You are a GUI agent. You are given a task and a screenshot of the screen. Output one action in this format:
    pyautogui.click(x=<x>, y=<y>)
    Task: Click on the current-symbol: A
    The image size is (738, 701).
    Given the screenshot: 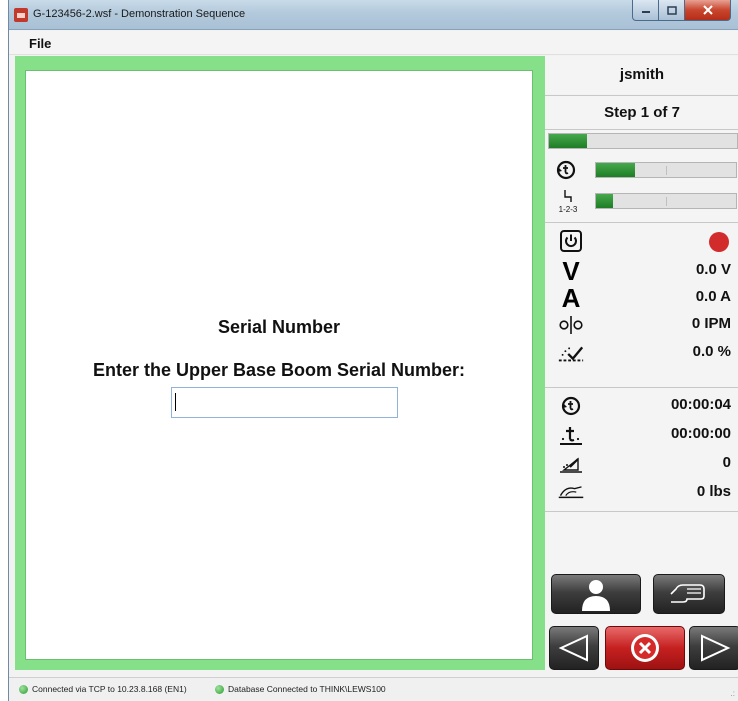 What is the action you would take?
    pyautogui.click(x=571, y=298)
    